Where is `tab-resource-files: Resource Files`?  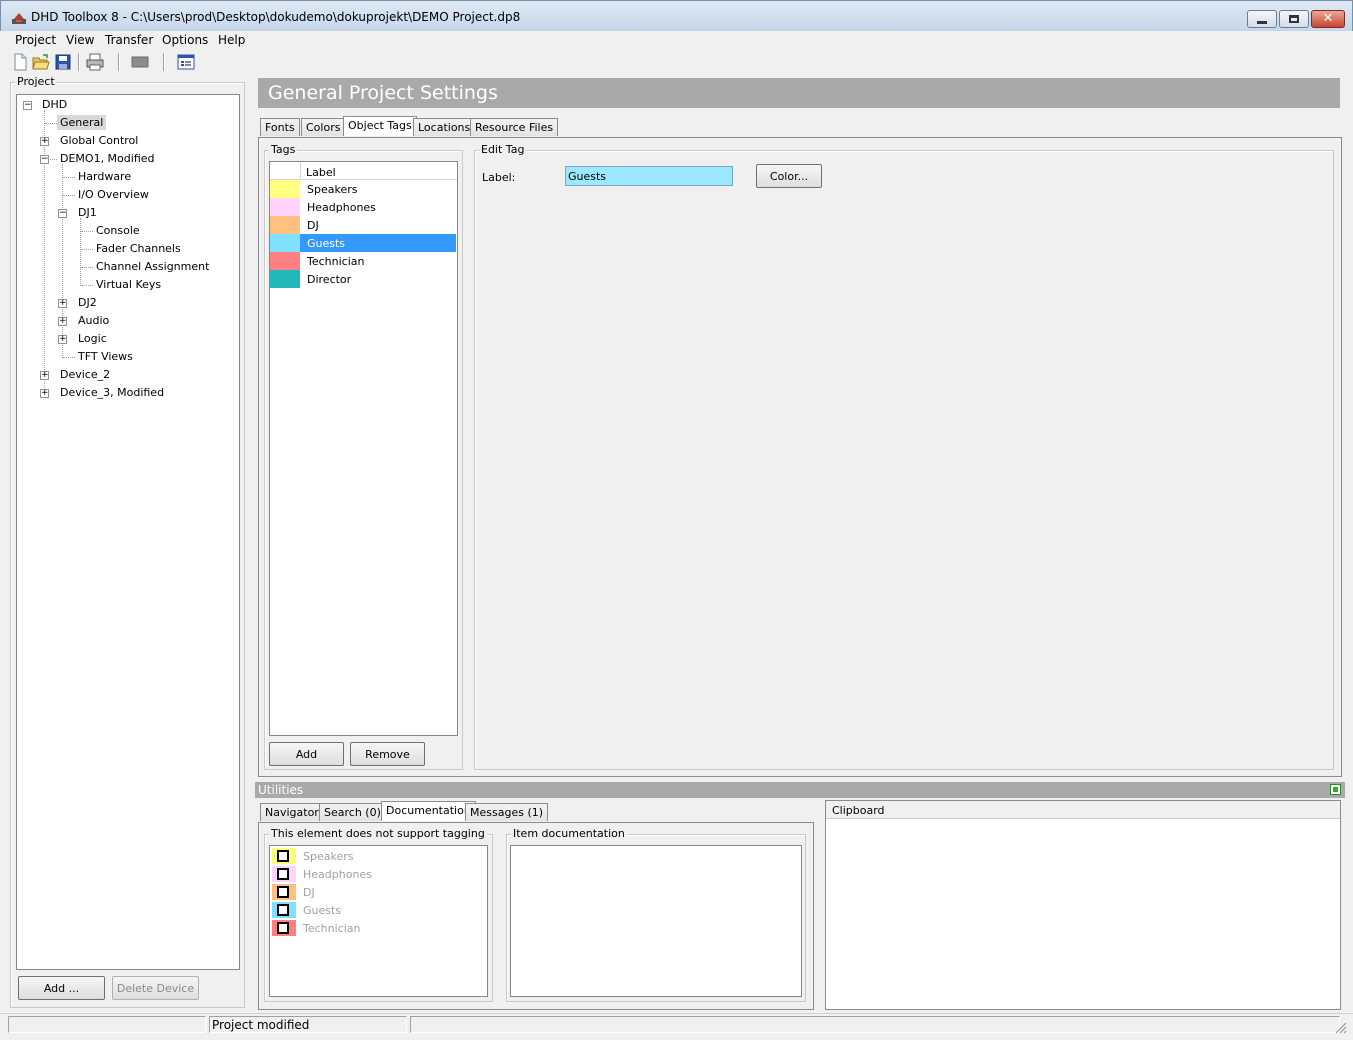 tab-resource-files: Resource Files is located at coordinates (514, 127).